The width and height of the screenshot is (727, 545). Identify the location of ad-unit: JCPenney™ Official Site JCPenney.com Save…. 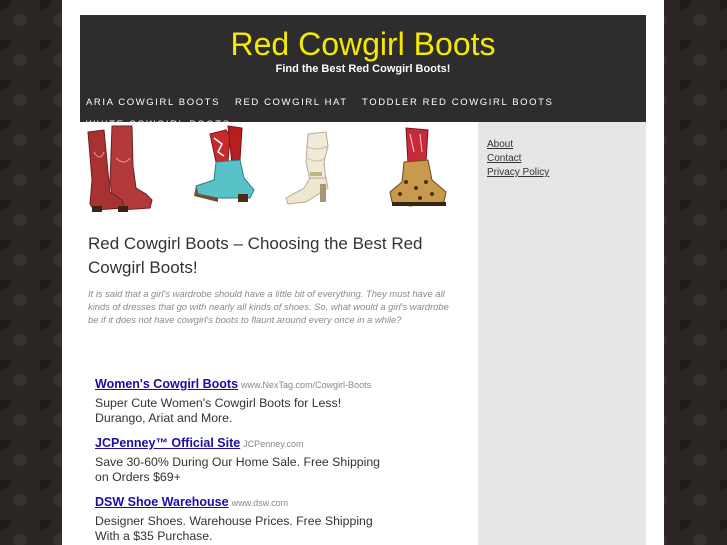
(245, 460).